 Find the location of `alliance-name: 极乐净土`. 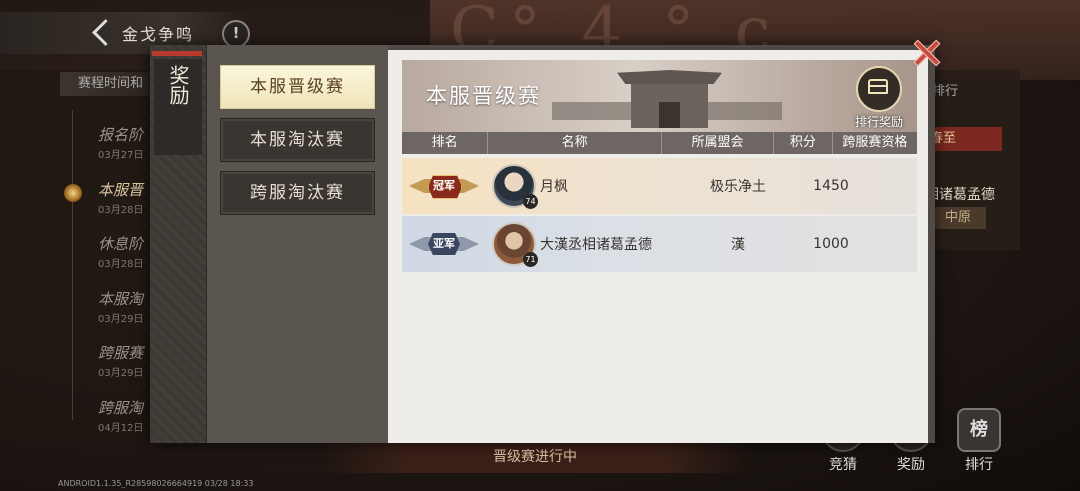

alliance-name: 极乐净土 is located at coordinates (738, 187).